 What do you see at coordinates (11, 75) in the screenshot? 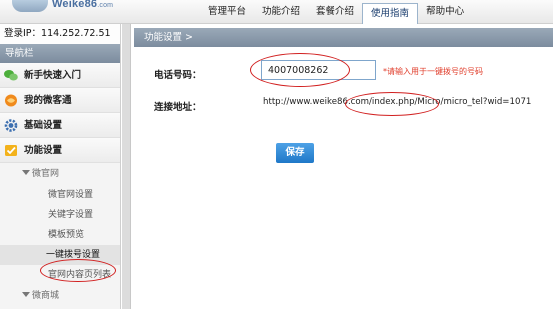
I see `chat-bubbles-icon` at bounding box center [11, 75].